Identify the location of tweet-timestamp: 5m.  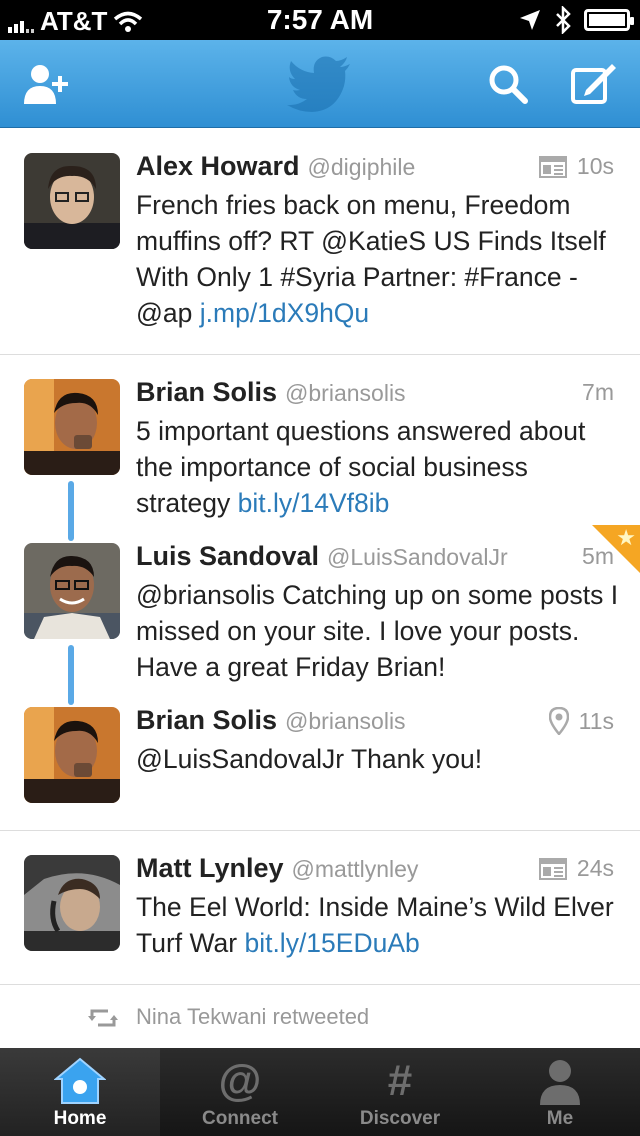
(598, 556).